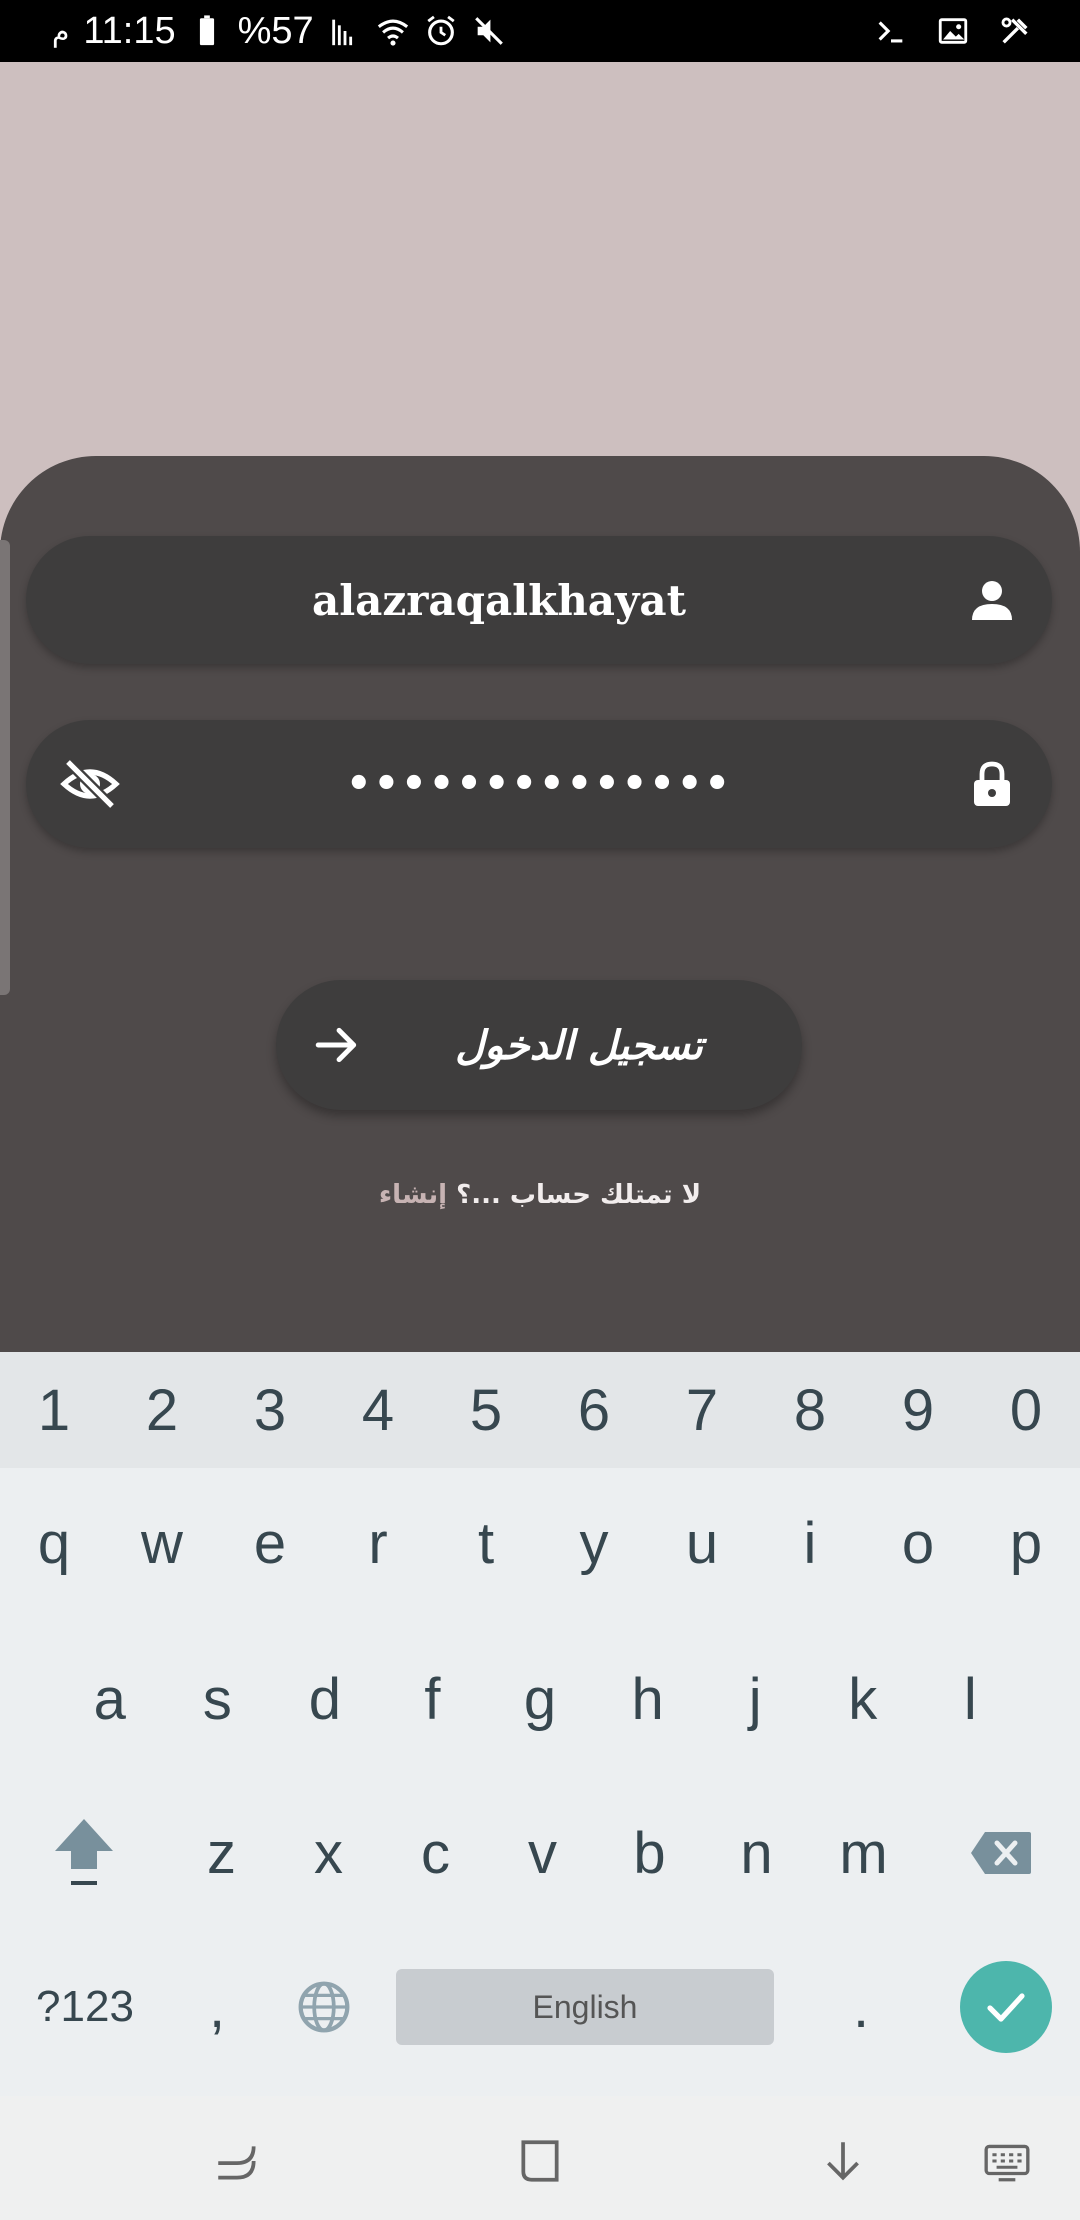  What do you see at coordinates (1007, 2161) in the screenshot?
I see `keyboard-switch-icon` at bounding box center [1007, 2161].